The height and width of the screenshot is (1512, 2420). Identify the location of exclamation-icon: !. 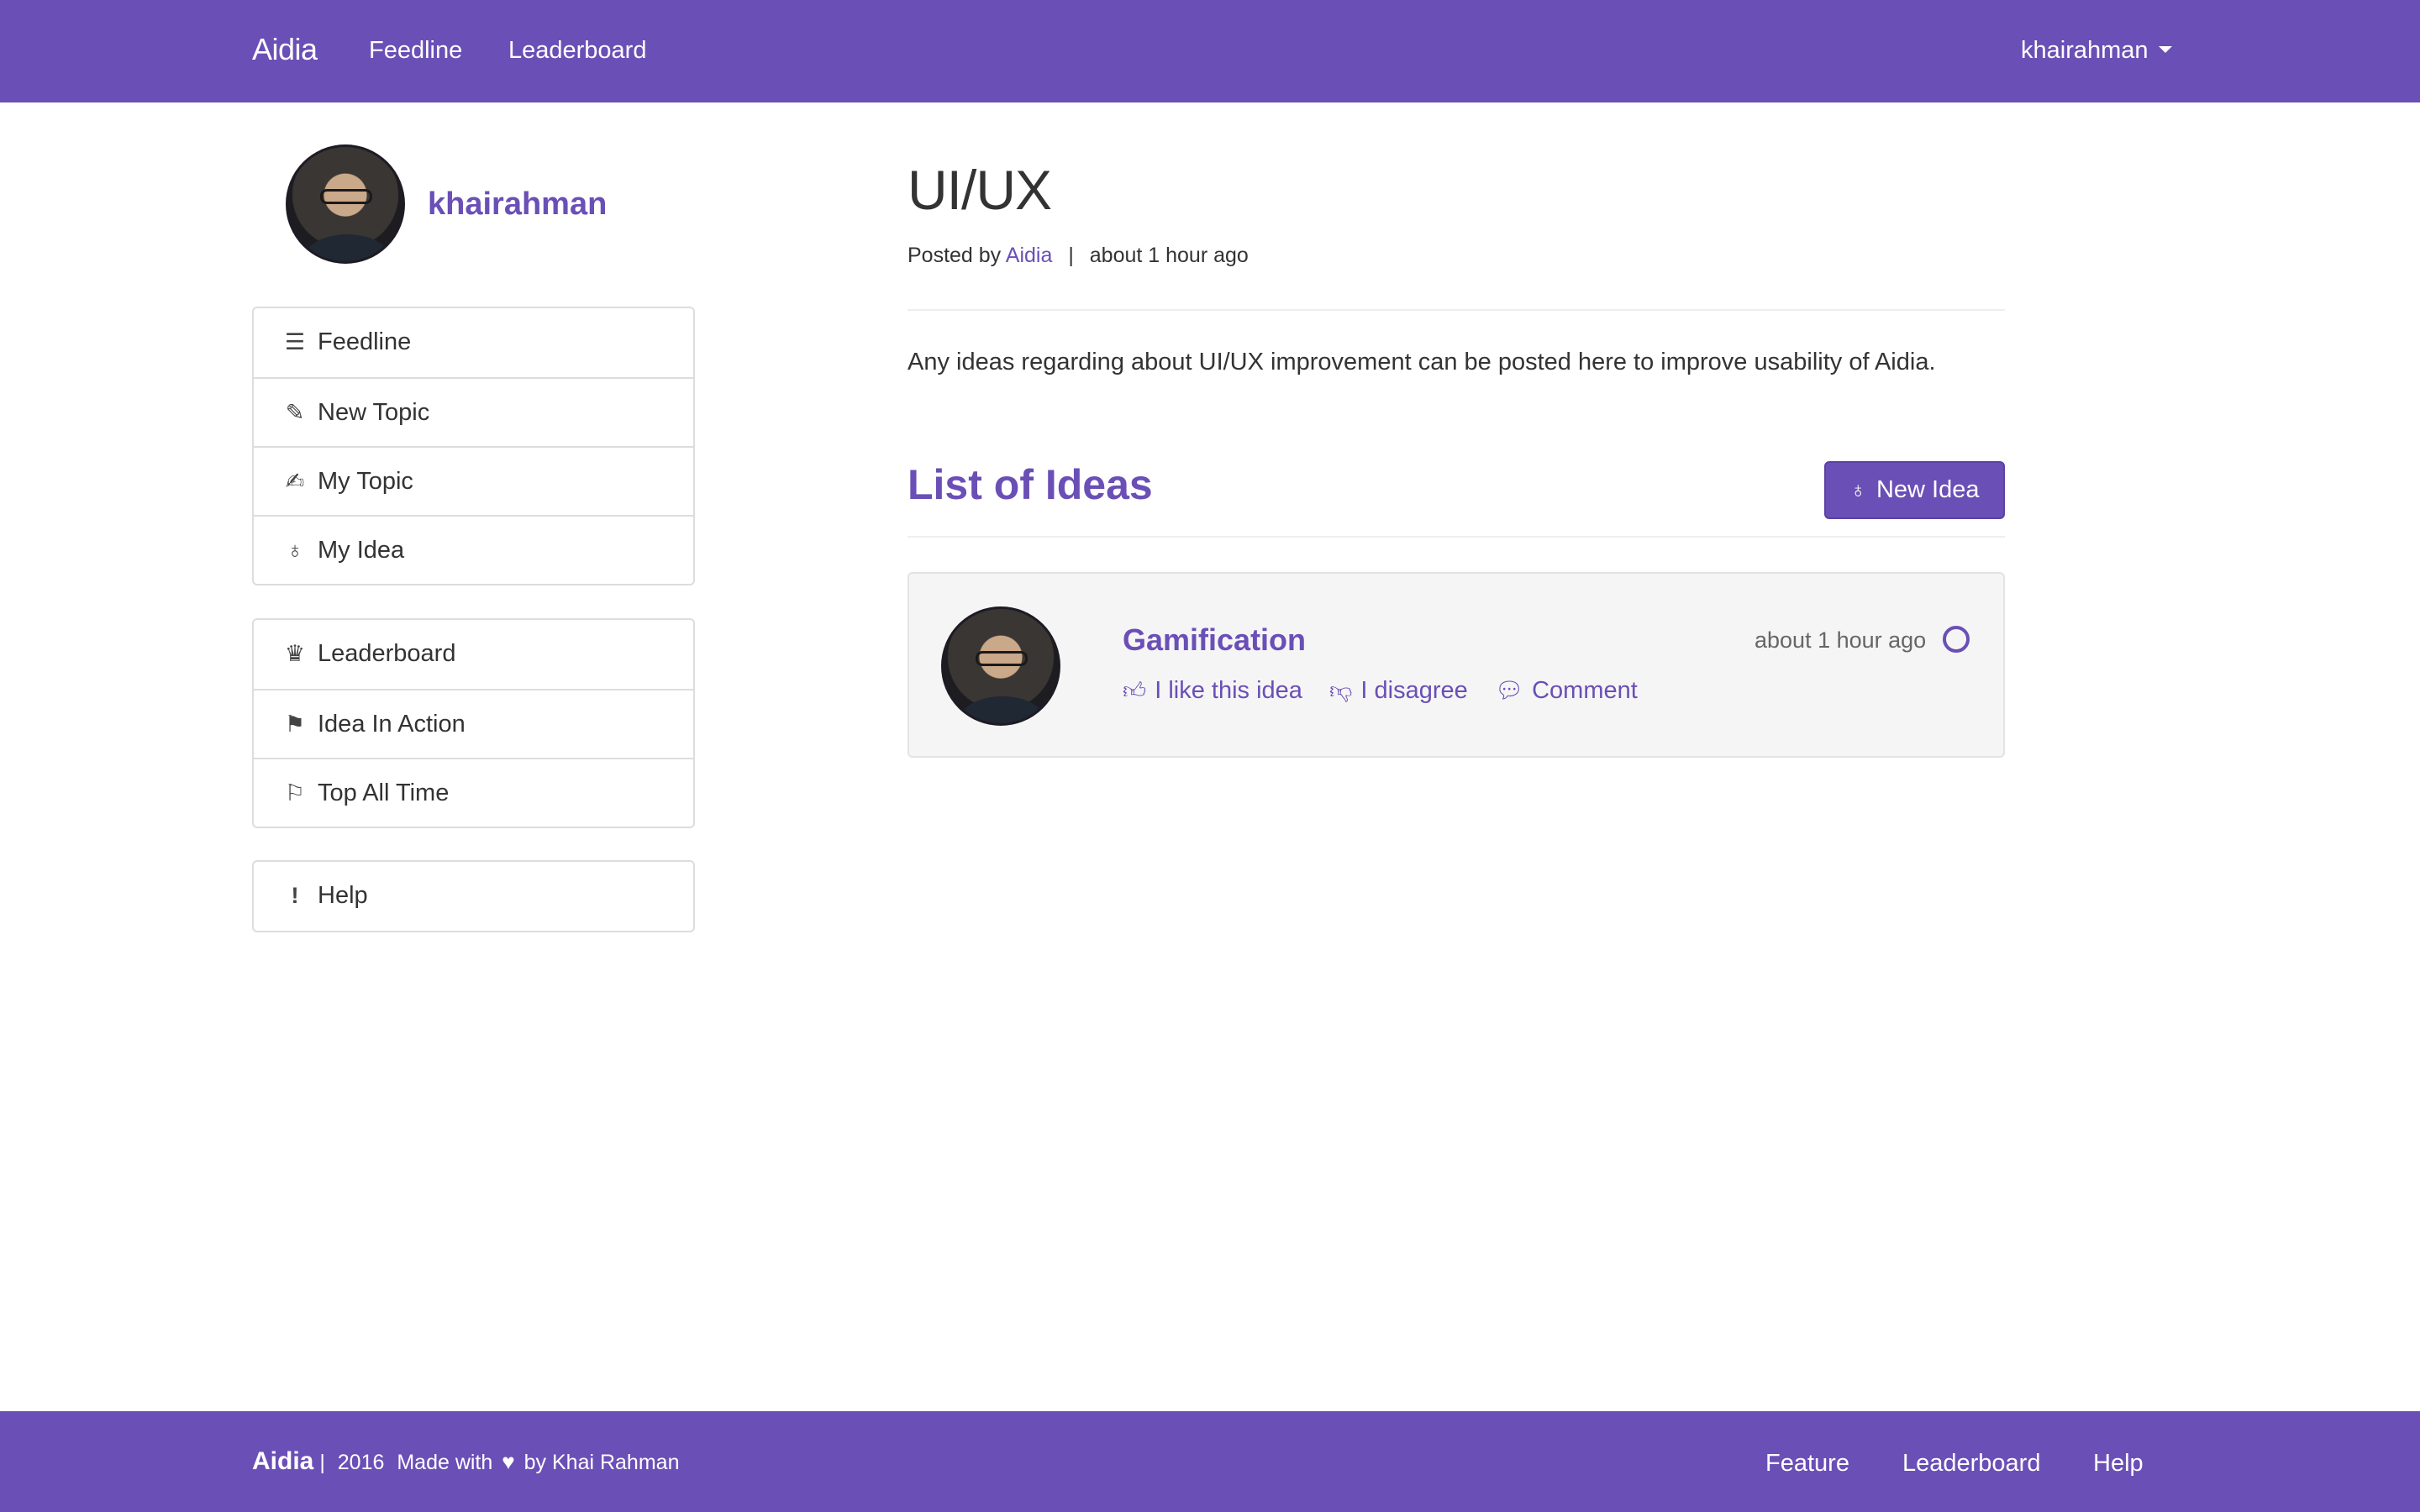
(295, 895).